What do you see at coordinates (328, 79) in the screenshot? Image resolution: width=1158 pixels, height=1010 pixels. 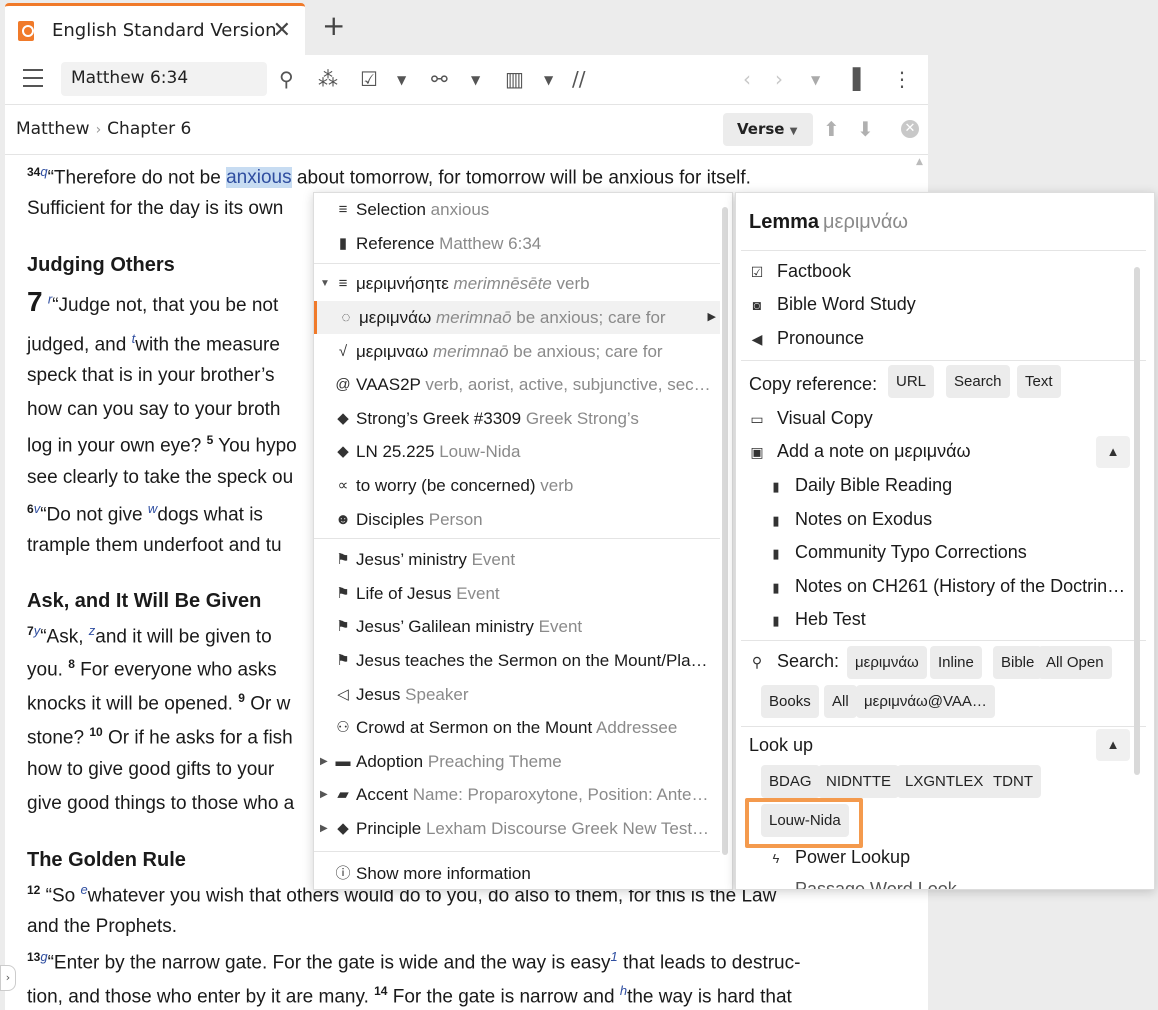 I see `visual-filter-icon: ⁂` at bounding box center [328, 79].